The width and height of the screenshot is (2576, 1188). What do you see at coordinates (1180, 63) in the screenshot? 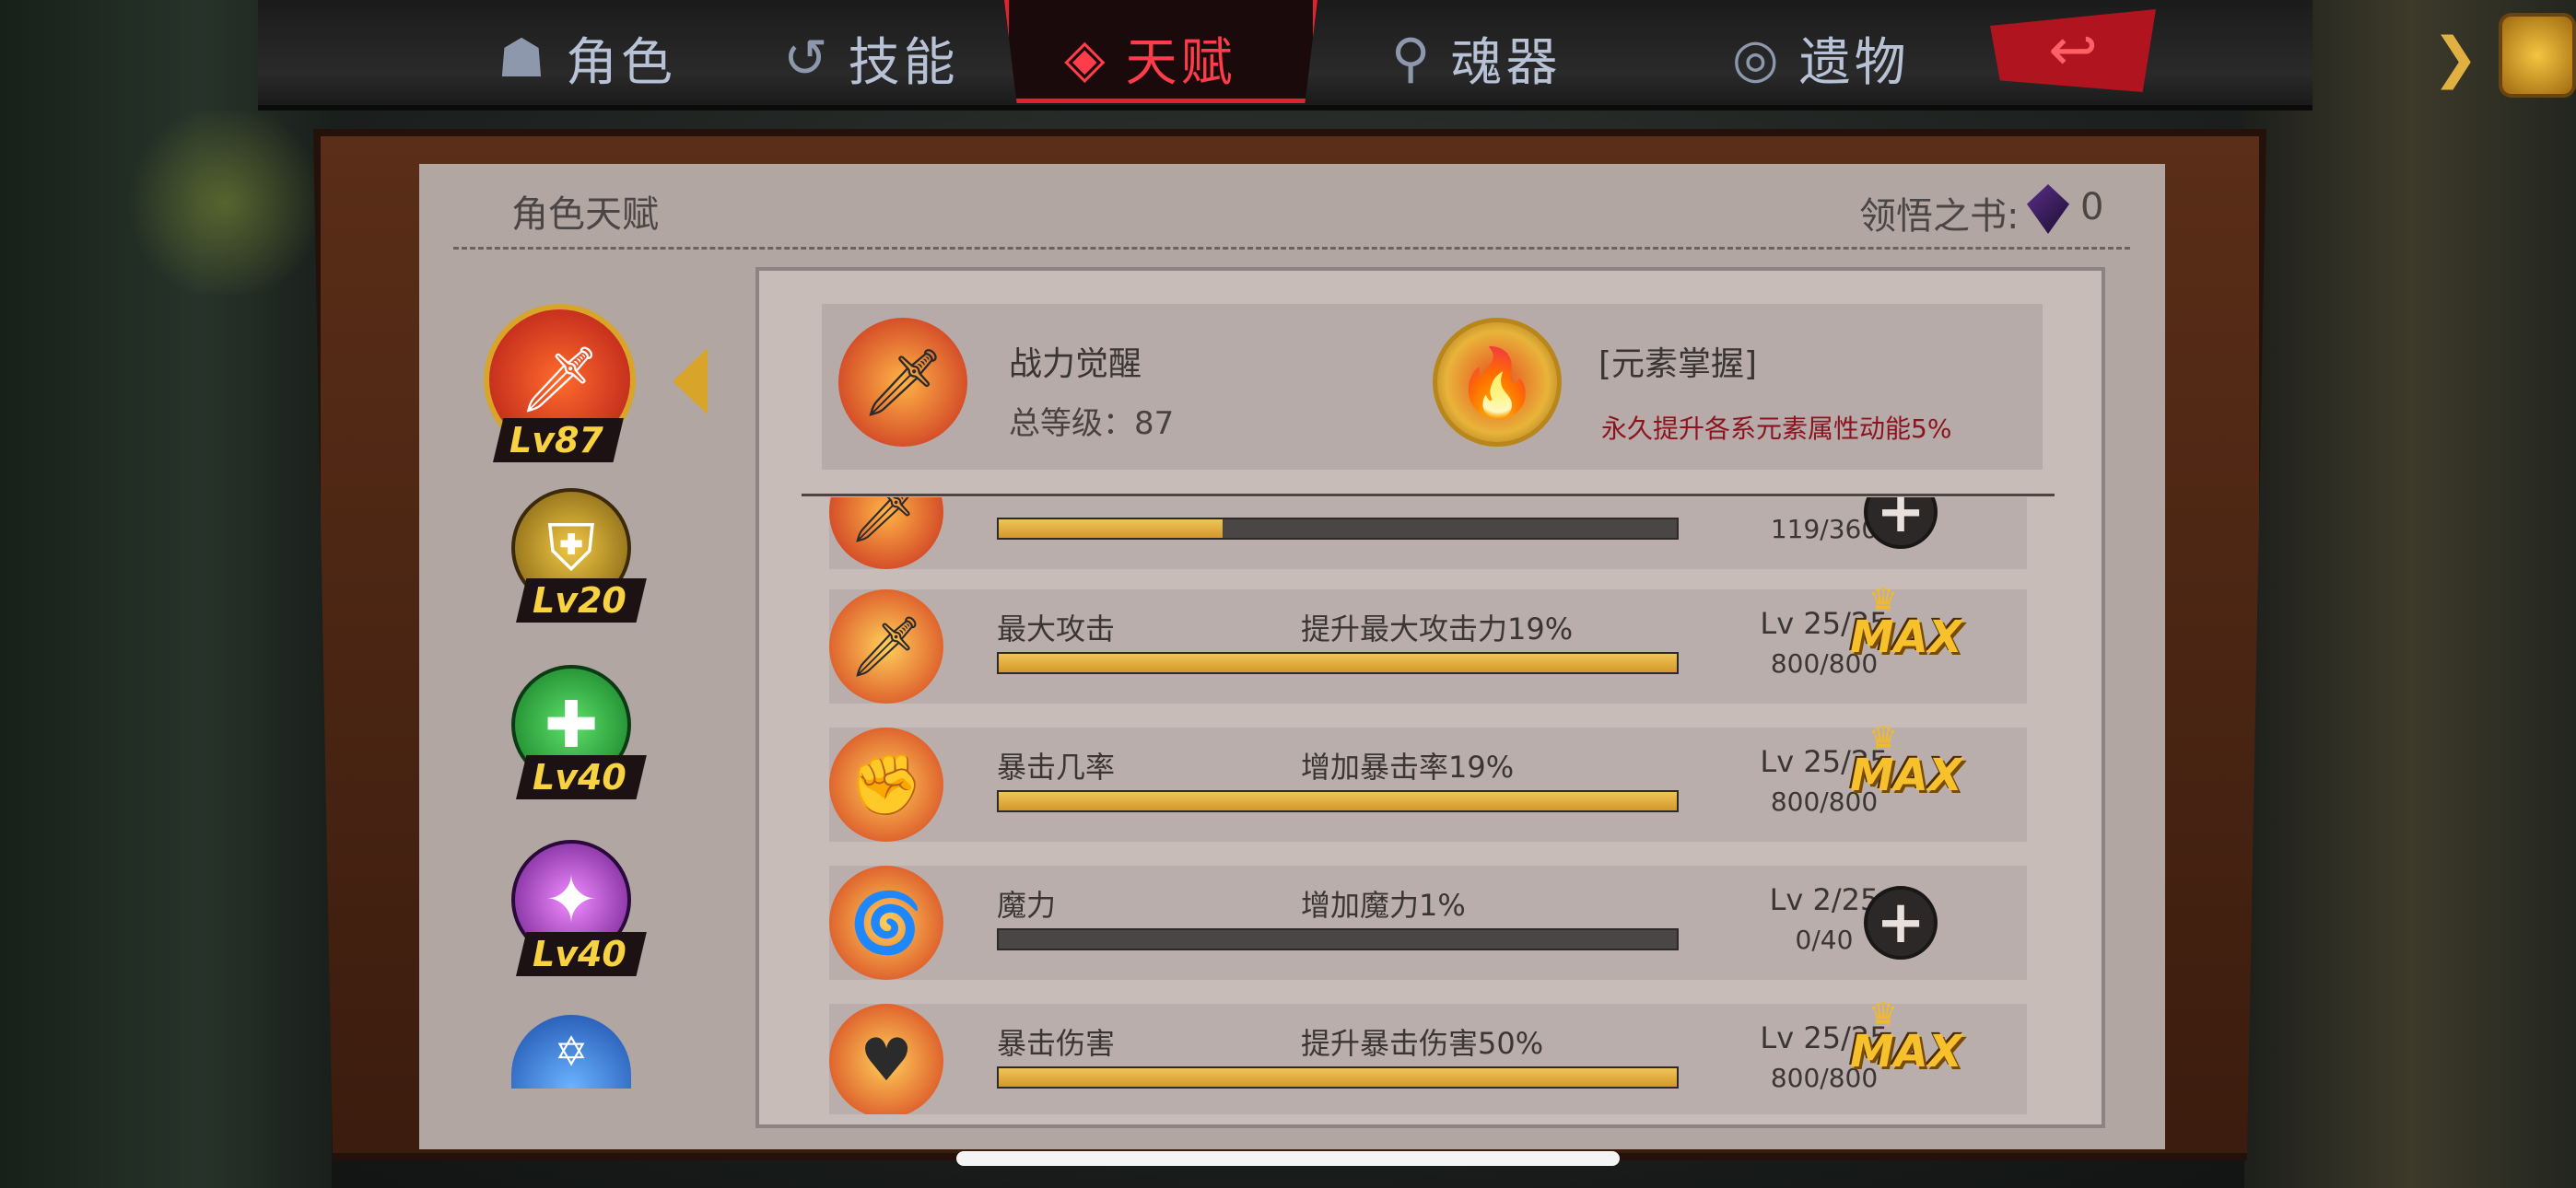
I see `tab-label: 天赋` at bounding box center [1180, 63].